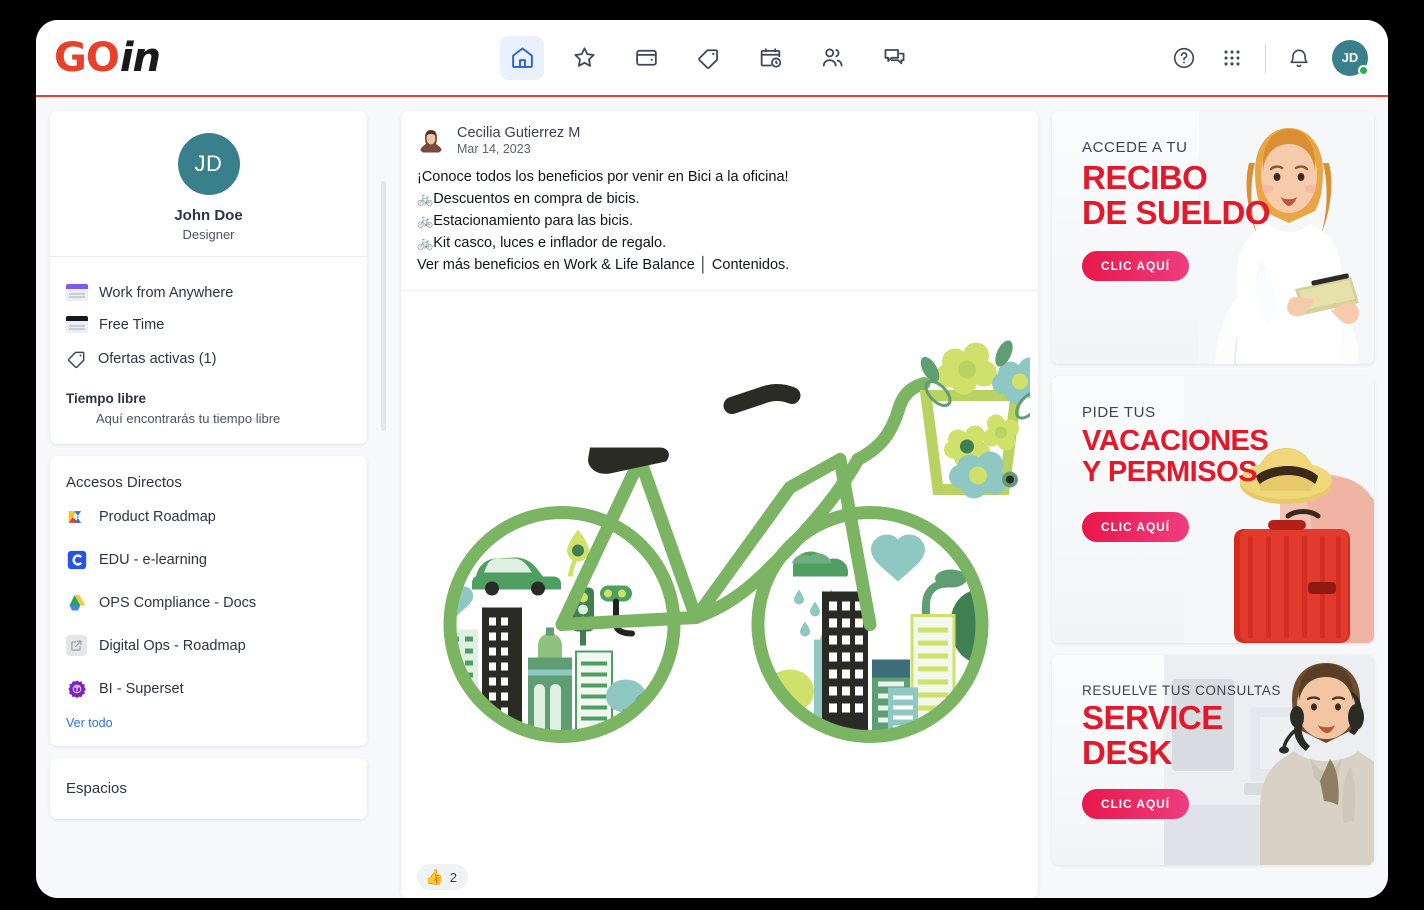 This screenshot has height=910, width=1424. Describe the element at coordinates (453, 877) in the screenshot. I see `reaction-count: 2` at that location.